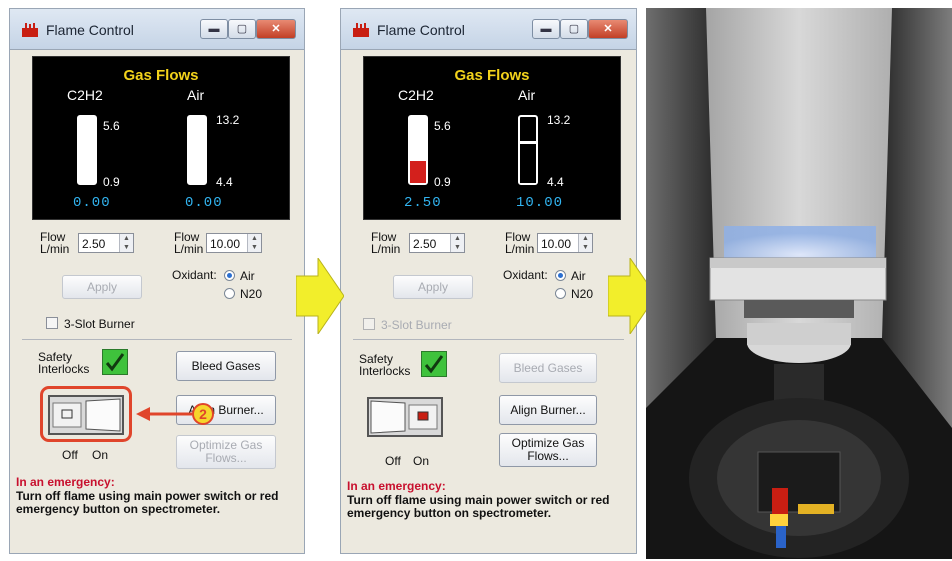 The height and width of the screenshot is (561, 952). Describe the element at coordinates (320, 296) in the screenshot. I see `yellow-arrow-icon` at that location.